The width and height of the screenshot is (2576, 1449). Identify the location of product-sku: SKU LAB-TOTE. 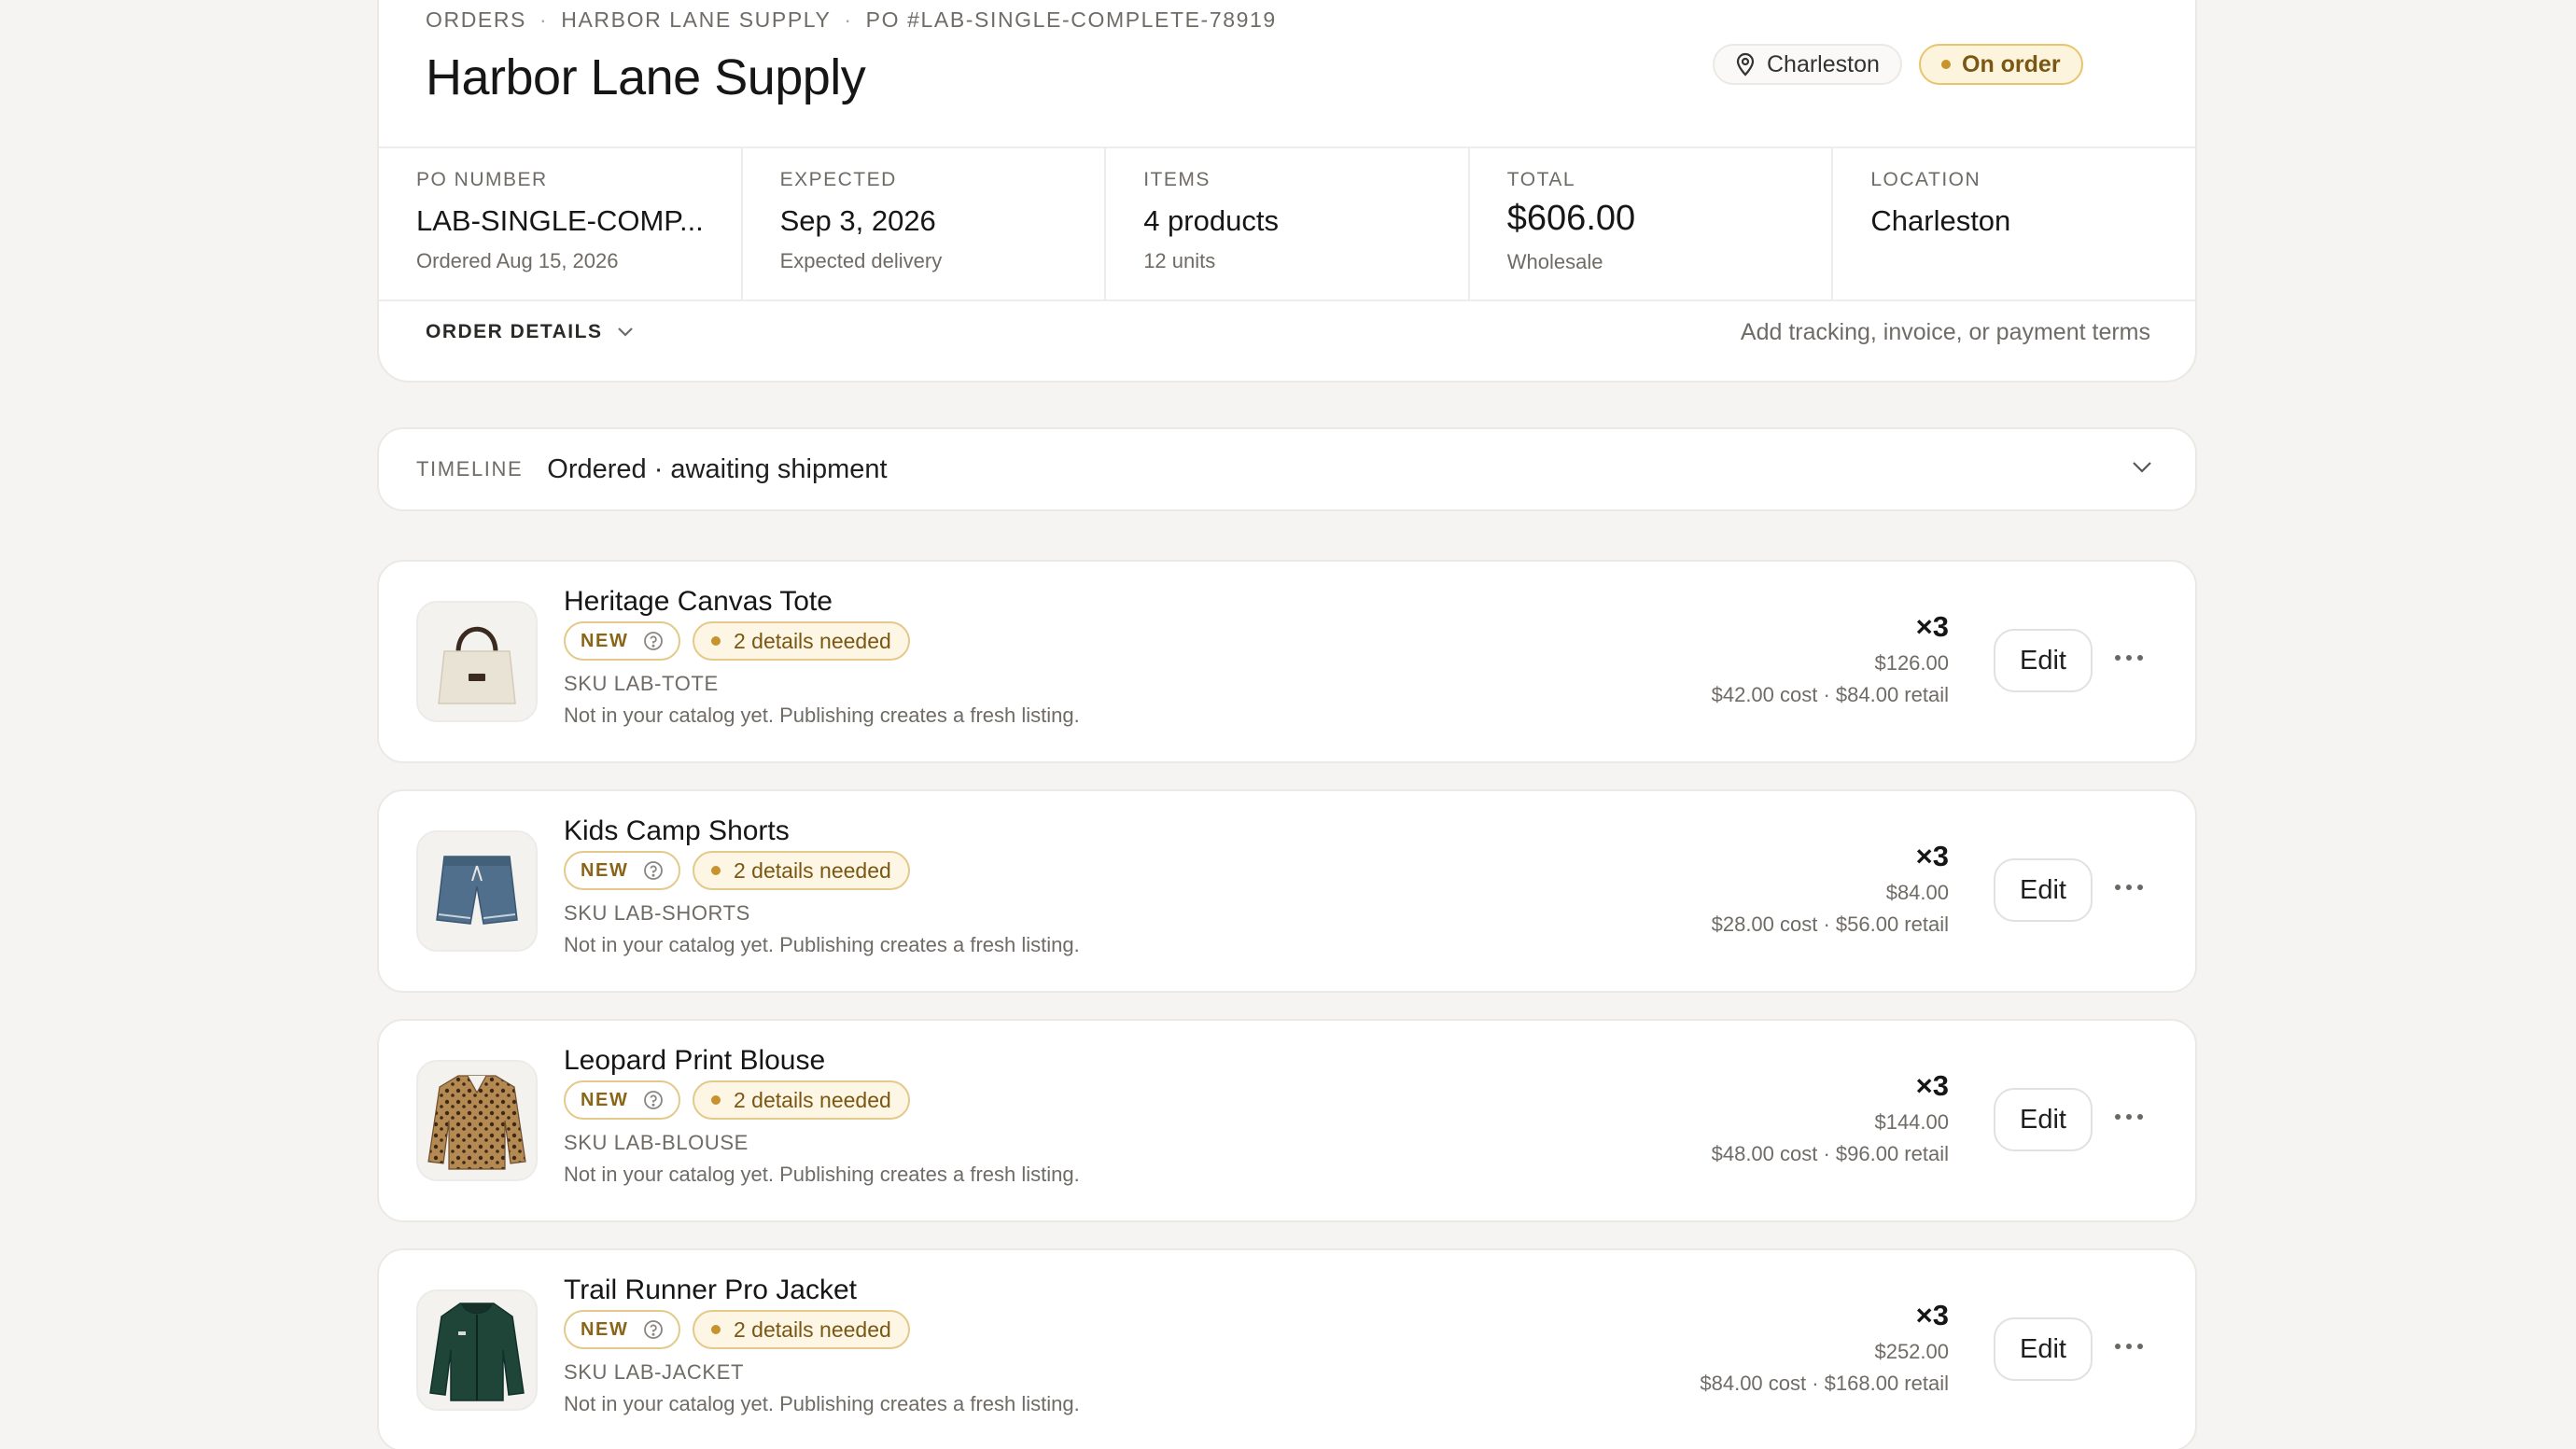
(641, 683).